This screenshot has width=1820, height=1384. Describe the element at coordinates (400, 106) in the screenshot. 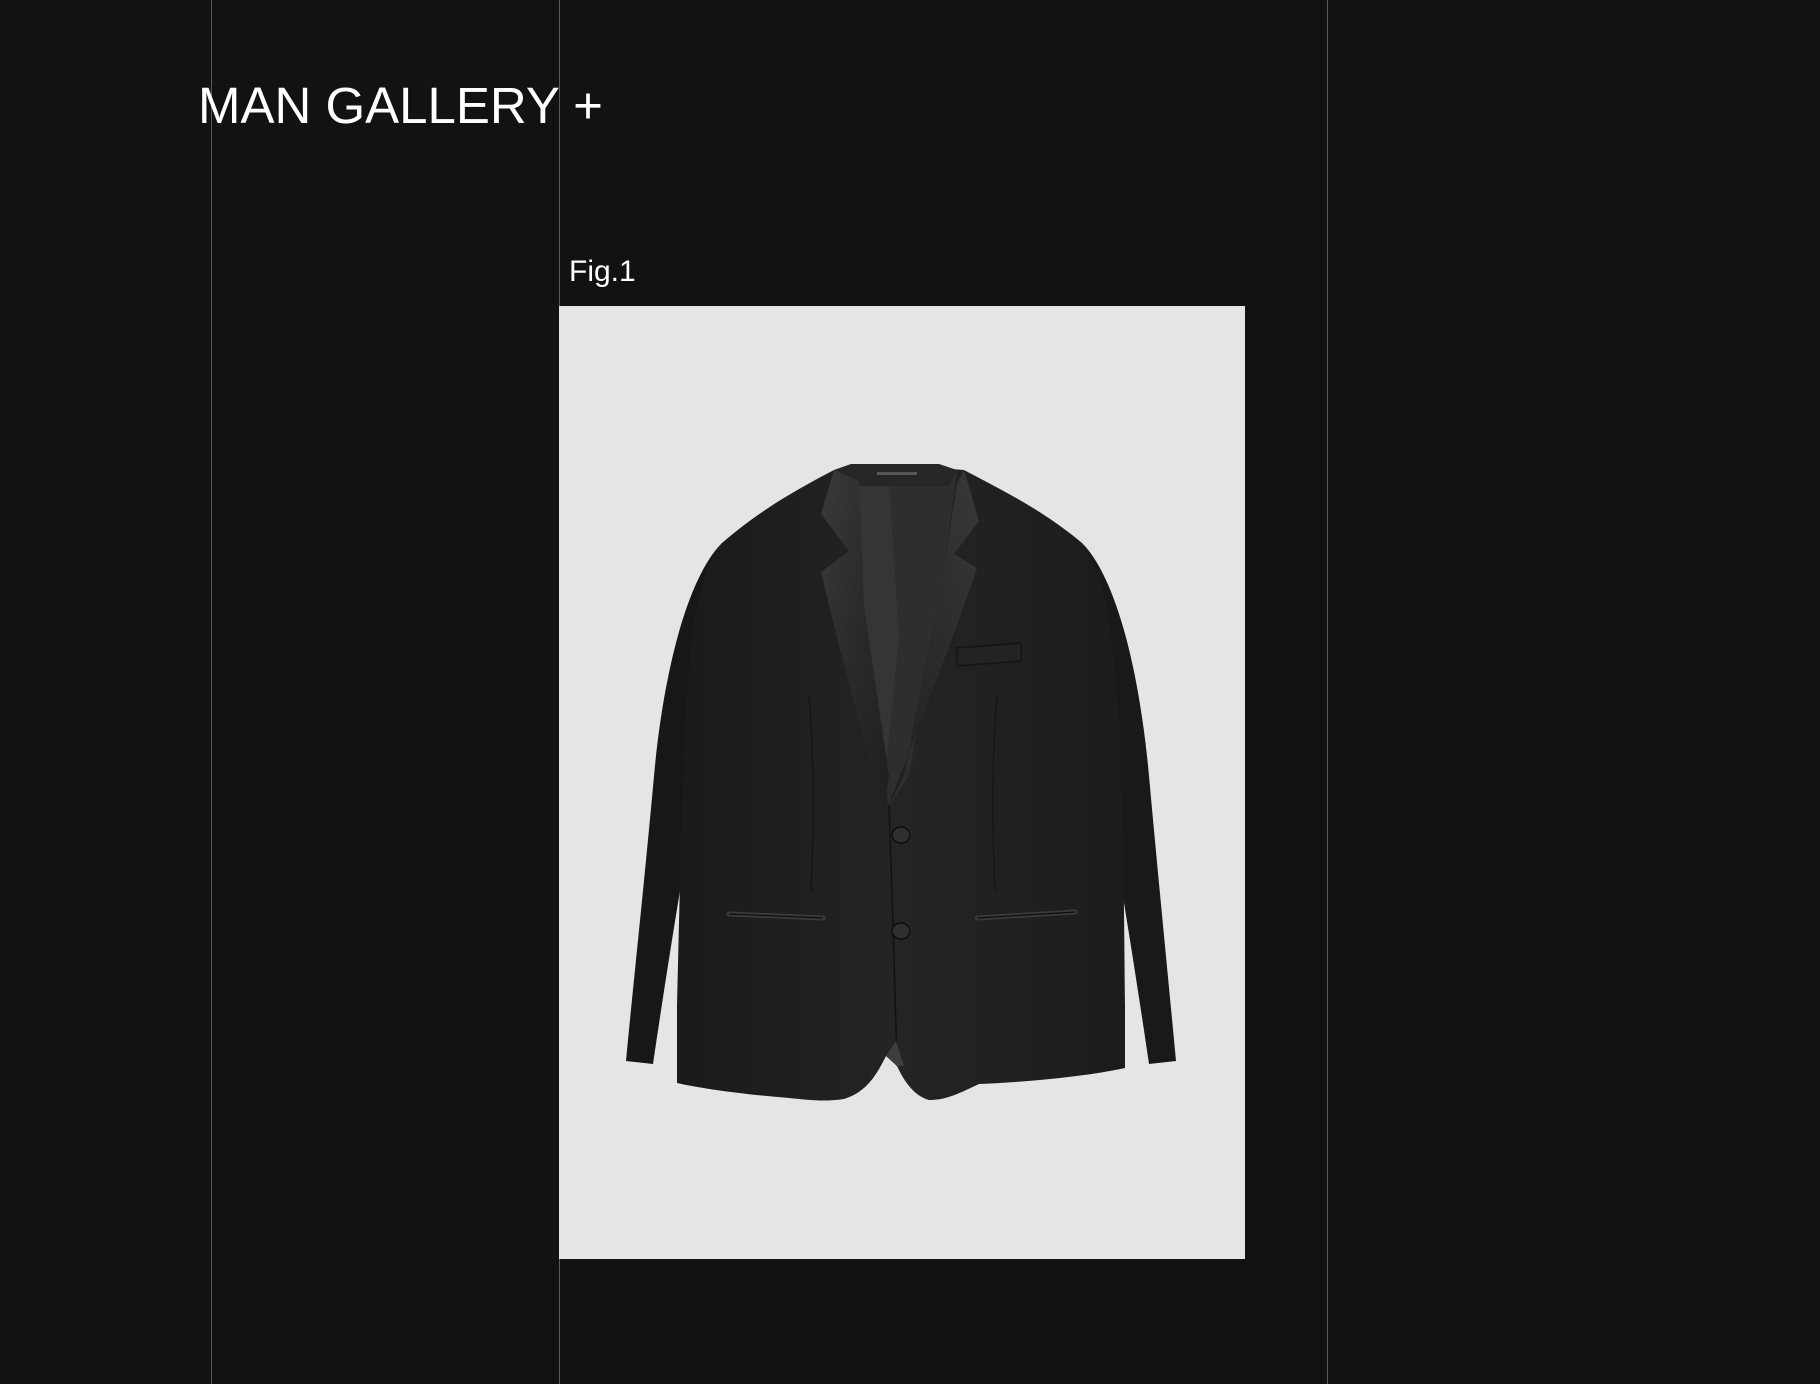

I see `page-title: MAN GALLERY +` at that location.